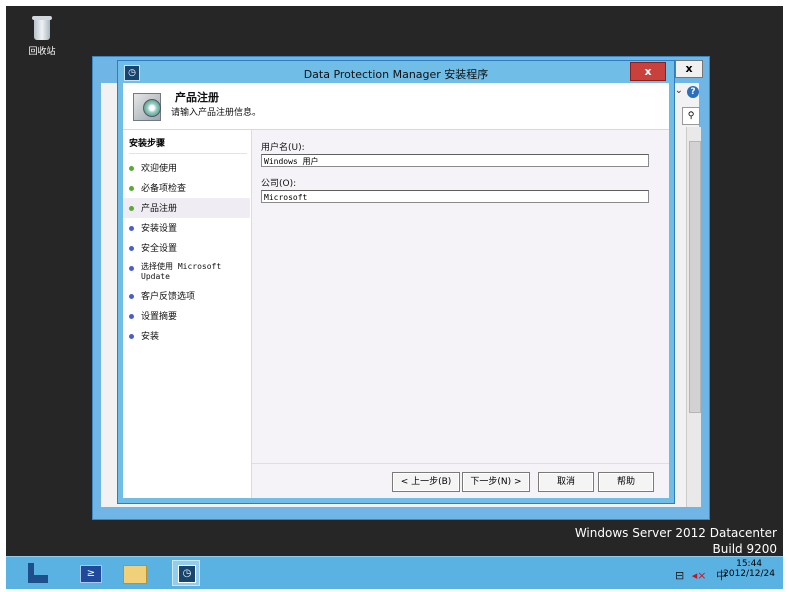  Describe the element at coordinates (216, 113) in the screenshot. I see `page-subtitle: 请输入产品注册信息。` at that location.